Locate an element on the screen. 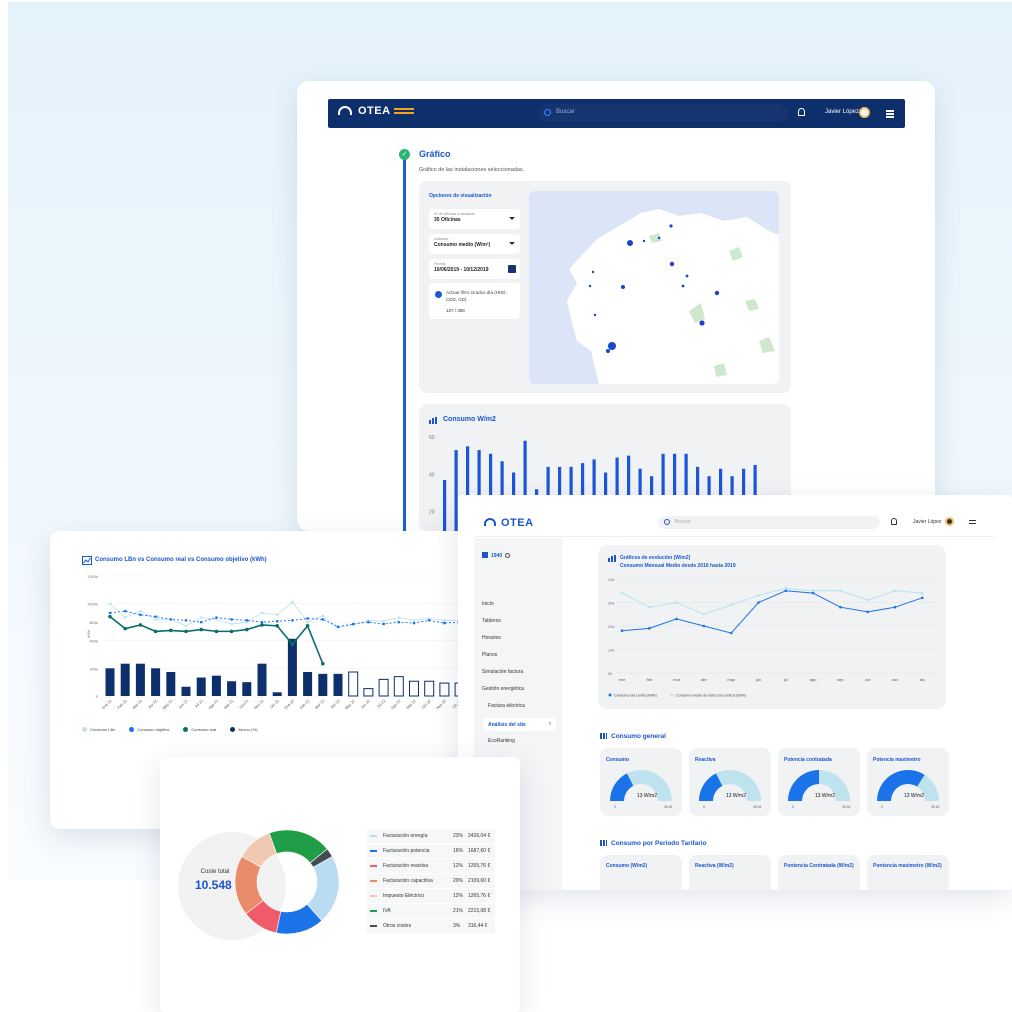 This screenshot has height=1012, width=1012. sidebar-item-inicio: Inicio is located at coordinates (488, 604).